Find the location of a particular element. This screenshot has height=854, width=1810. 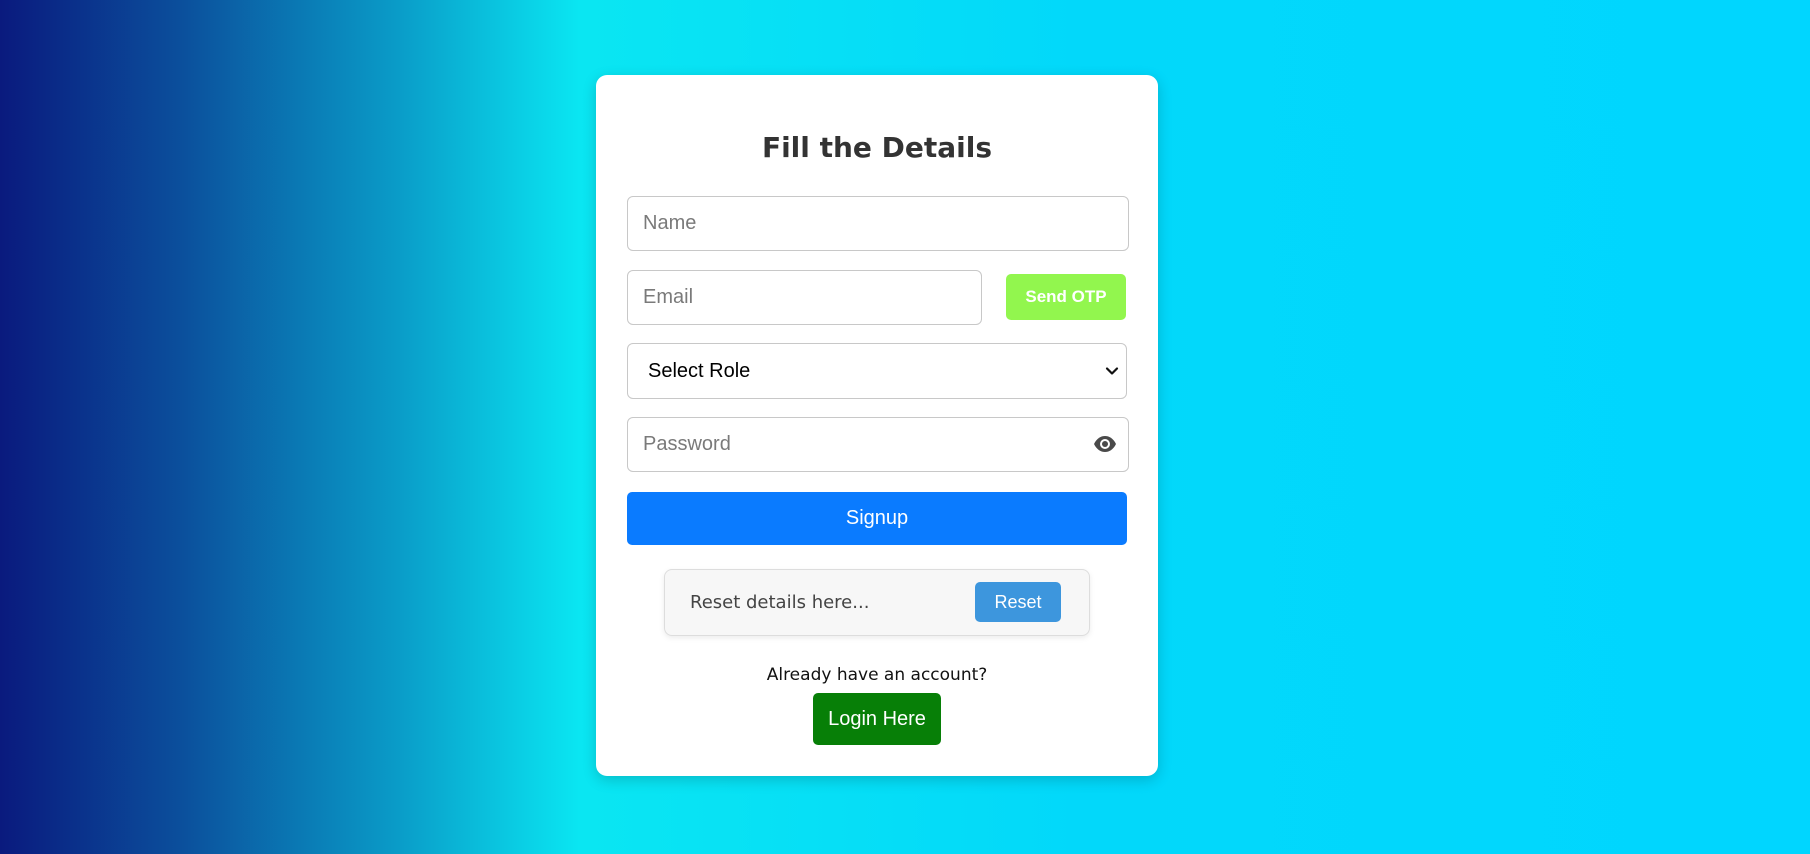

send-otp-button: Send OTP is located at coordinates (1066, 297).